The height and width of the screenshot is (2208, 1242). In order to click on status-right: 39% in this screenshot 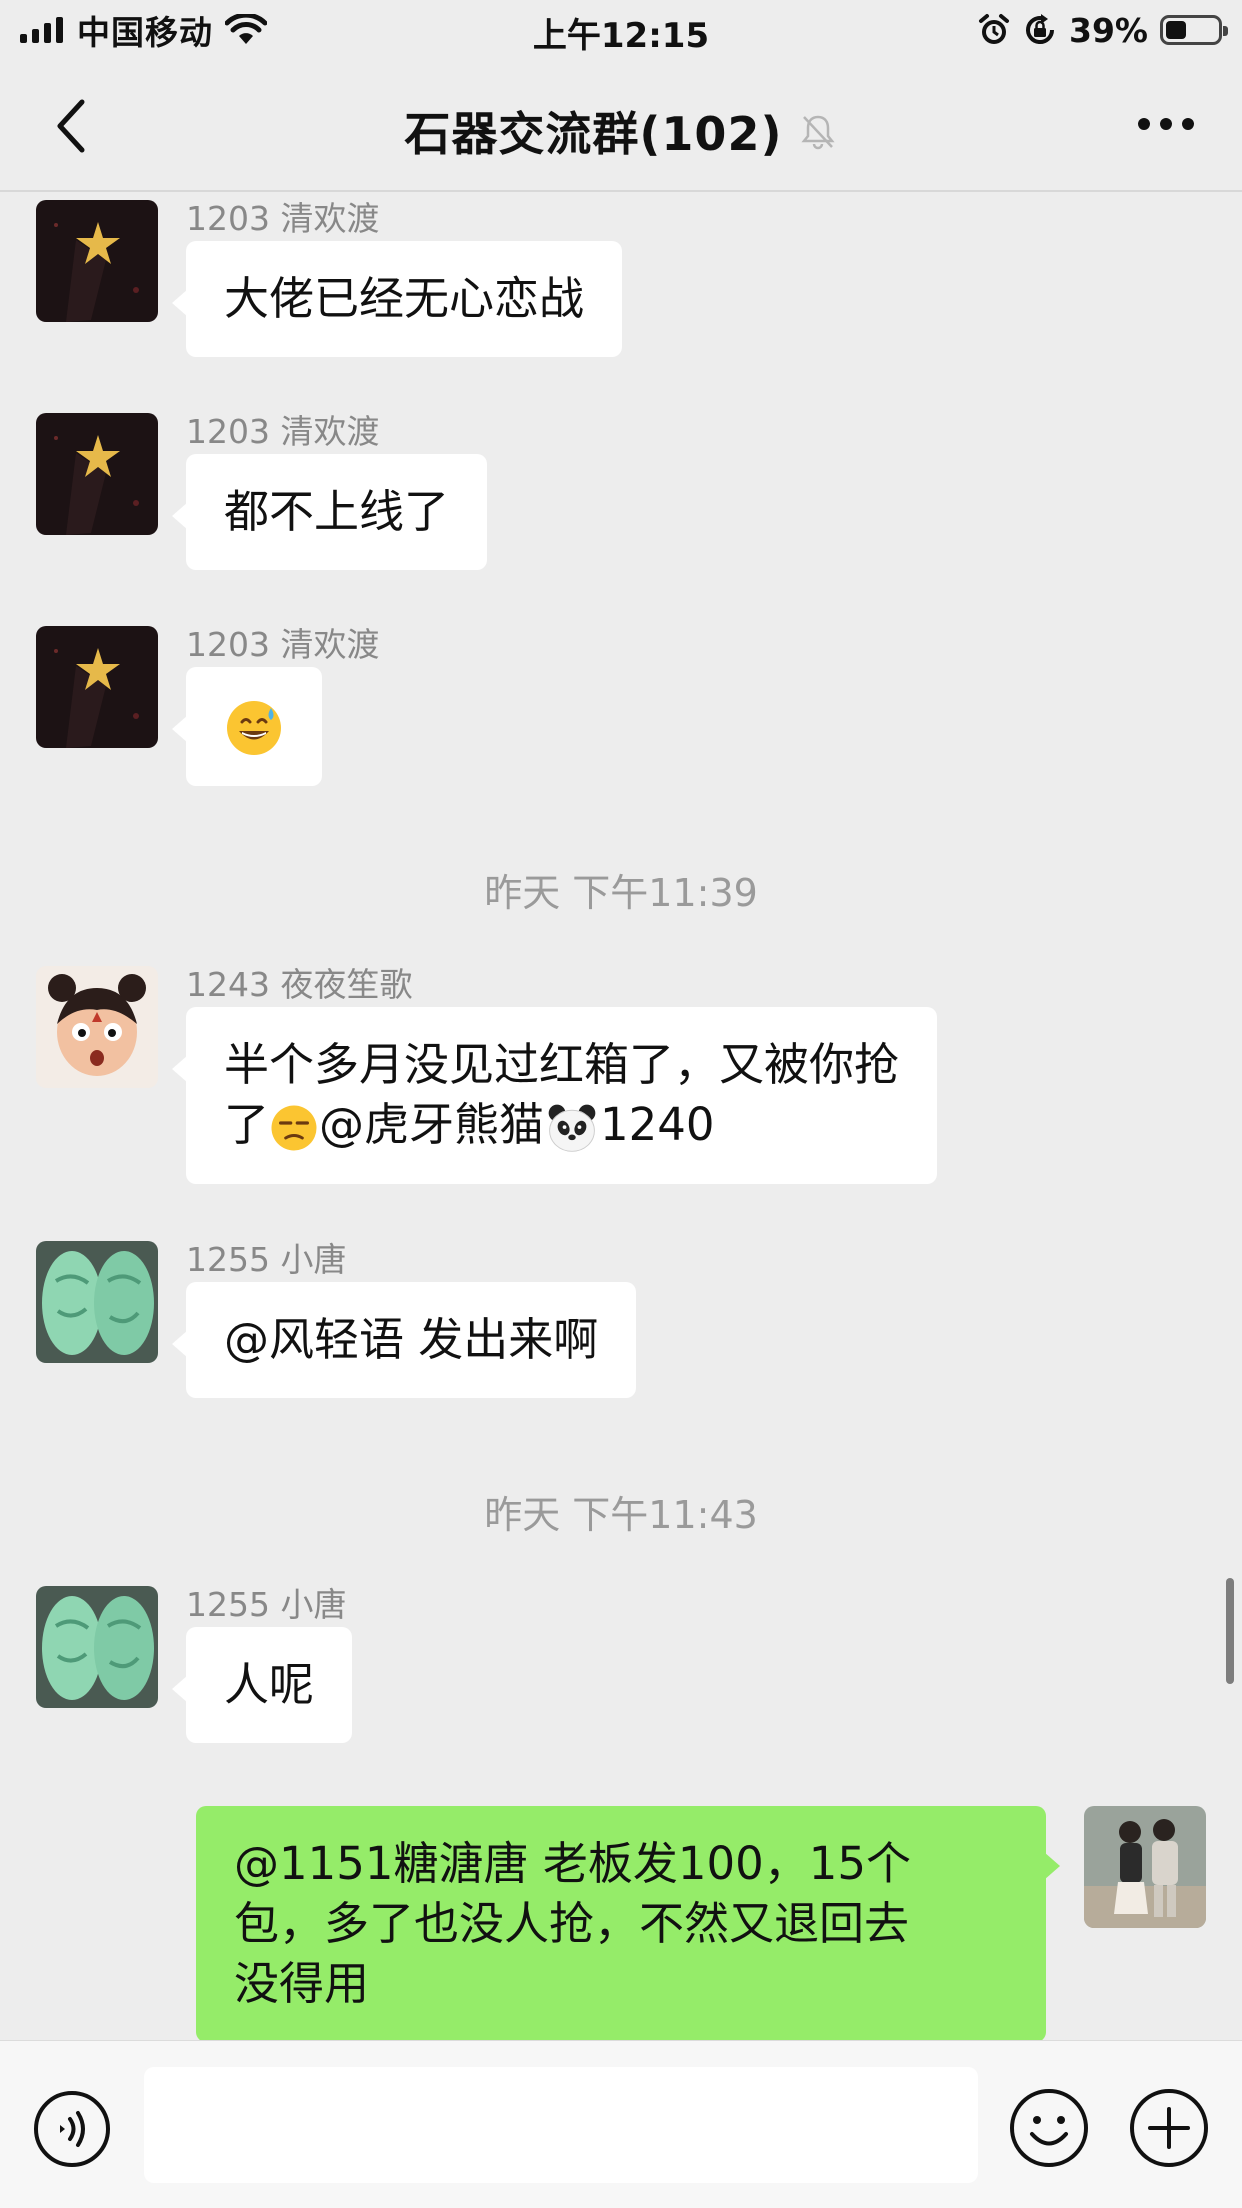, I will do `click(1102, 30)`.